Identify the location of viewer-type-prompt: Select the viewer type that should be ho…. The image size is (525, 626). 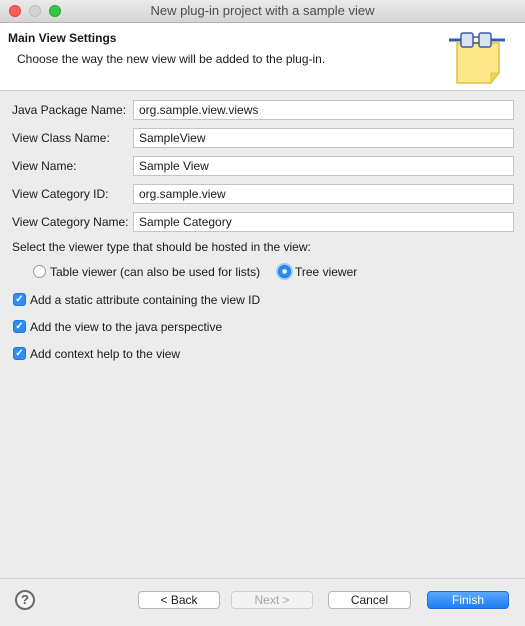
(161, 247).